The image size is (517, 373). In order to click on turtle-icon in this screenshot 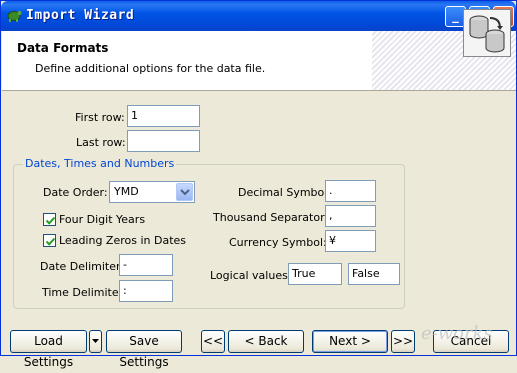, I will do `click(14, 15)`.